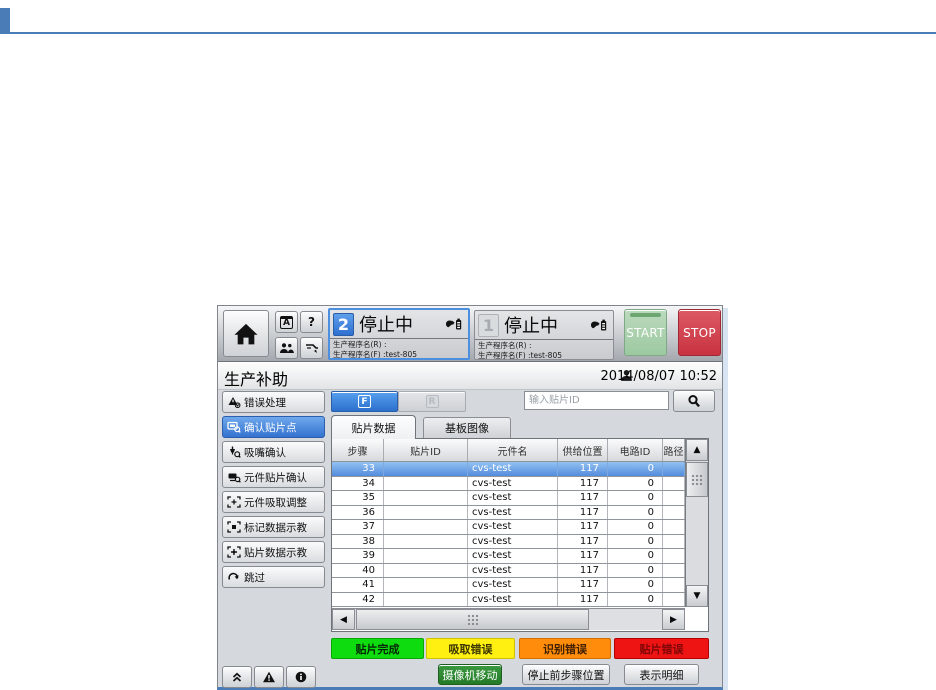  What do you see at coordinates (508, 469) in the screenshot?
I see `table-row: 33 cvs-test 117 0` at bounding box center [508, 469].